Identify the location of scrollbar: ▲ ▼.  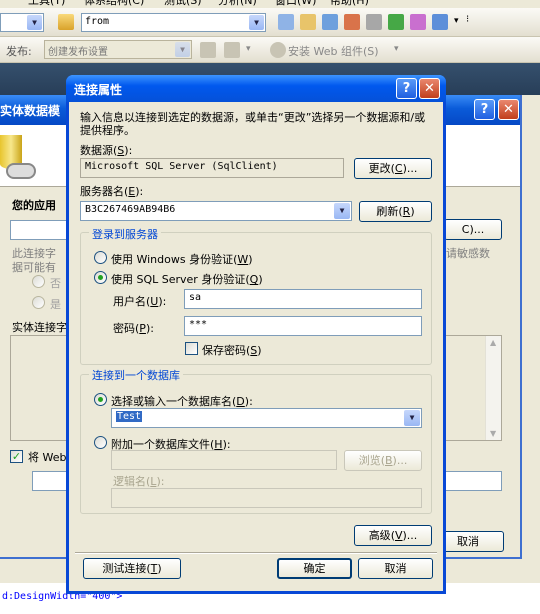
(493, 388).